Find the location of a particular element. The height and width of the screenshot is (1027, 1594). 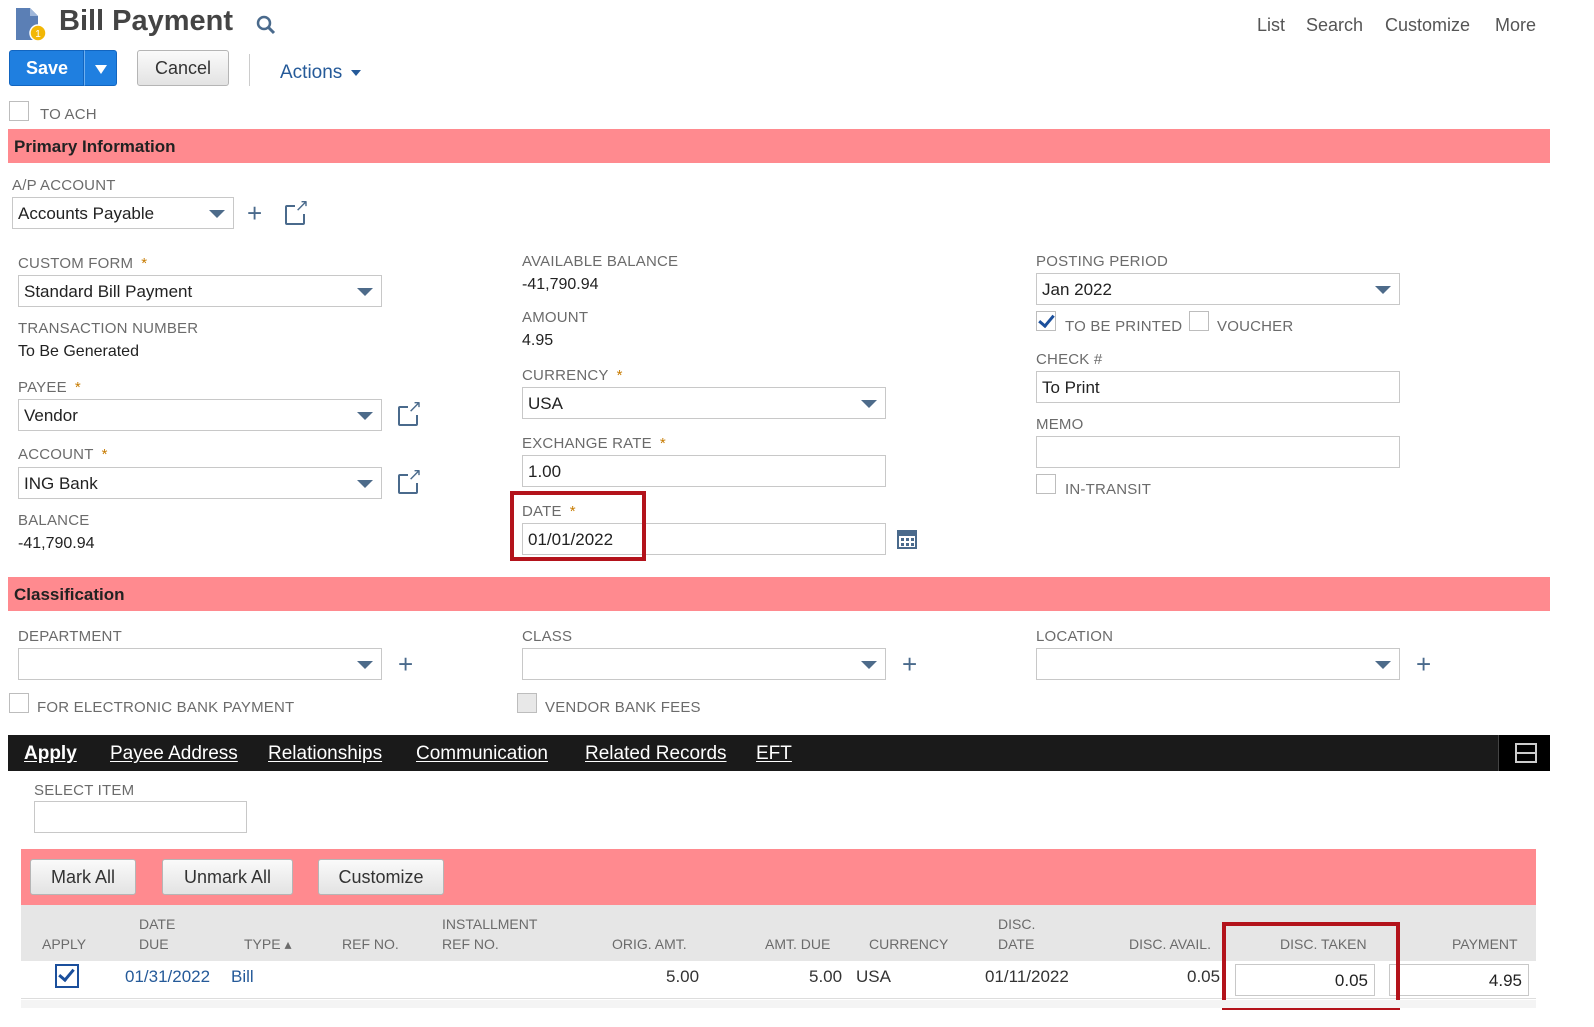

account-label: ACCOUNT * is located at coordinates (63, 454).